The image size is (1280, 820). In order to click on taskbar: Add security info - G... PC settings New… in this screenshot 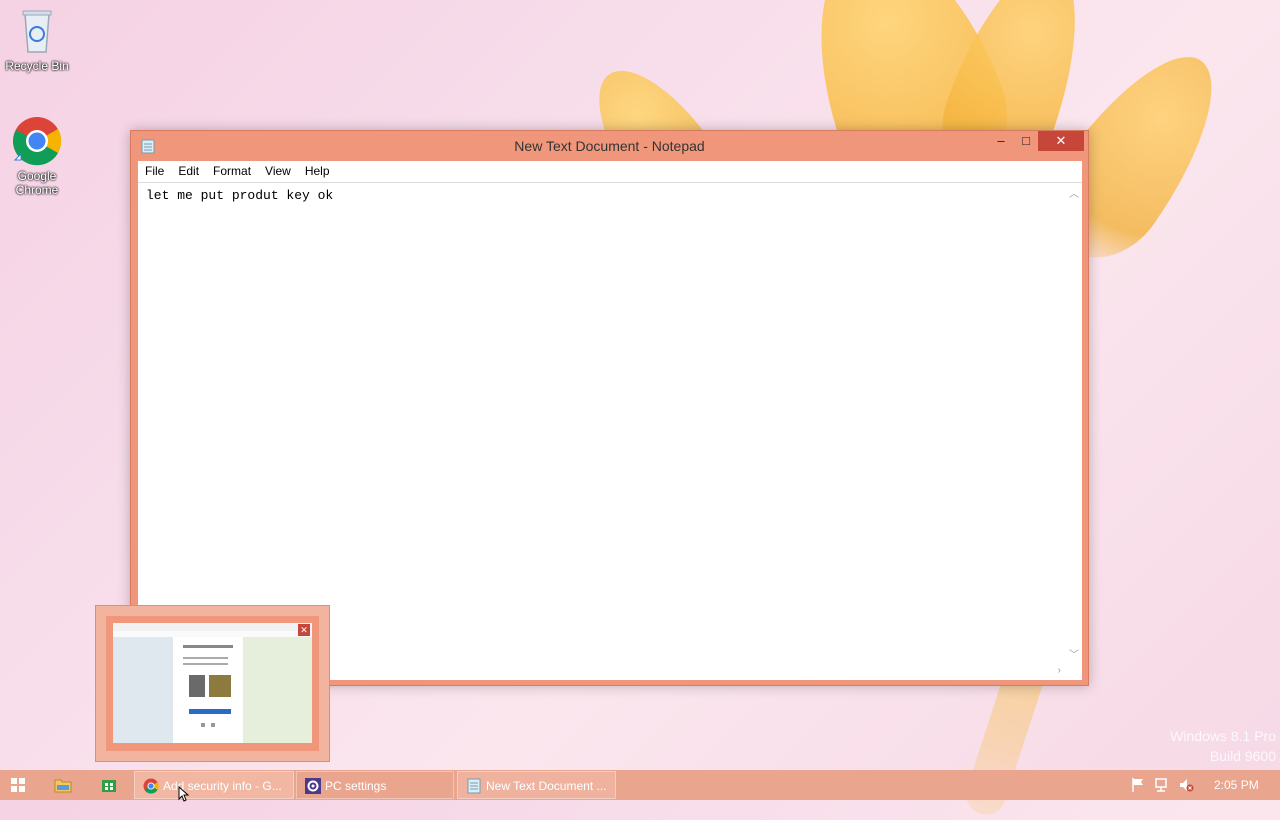, I will do `click(640, 785)`.